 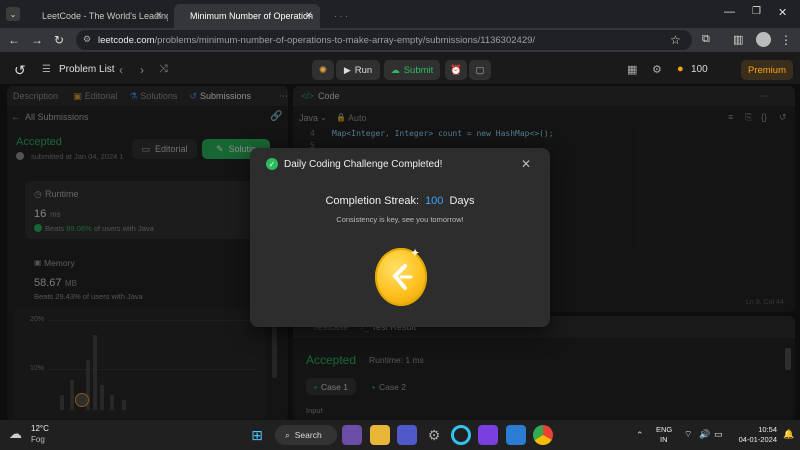 What do you see at coordinates (782, 12) in the screenshot?
I see `window-close-icon: ✕` at bounding box center [782, 12].